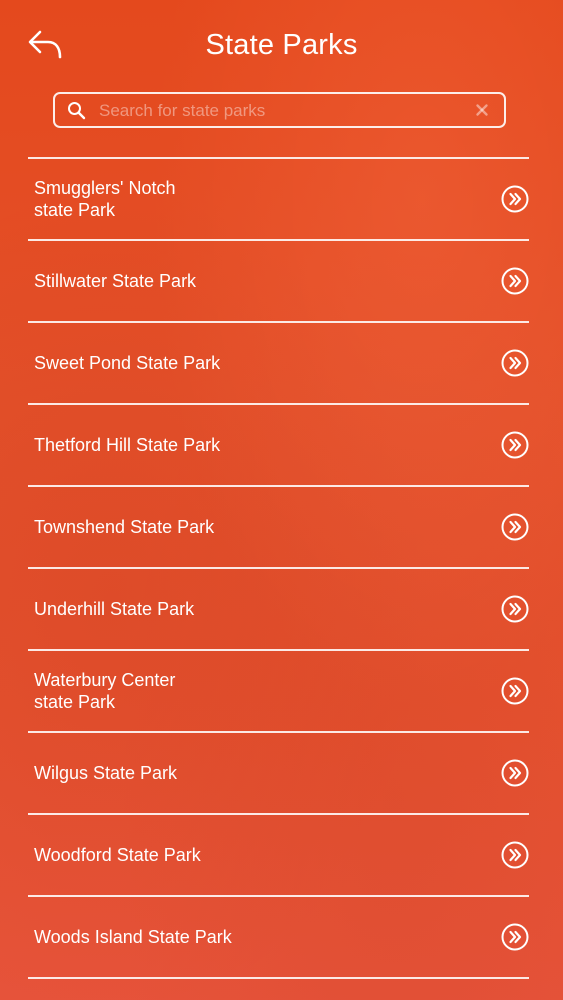 The height and width of the screenshot is (1000, 563). I want to click on list-item: Sweet Pond State Park, so click(278, 364).